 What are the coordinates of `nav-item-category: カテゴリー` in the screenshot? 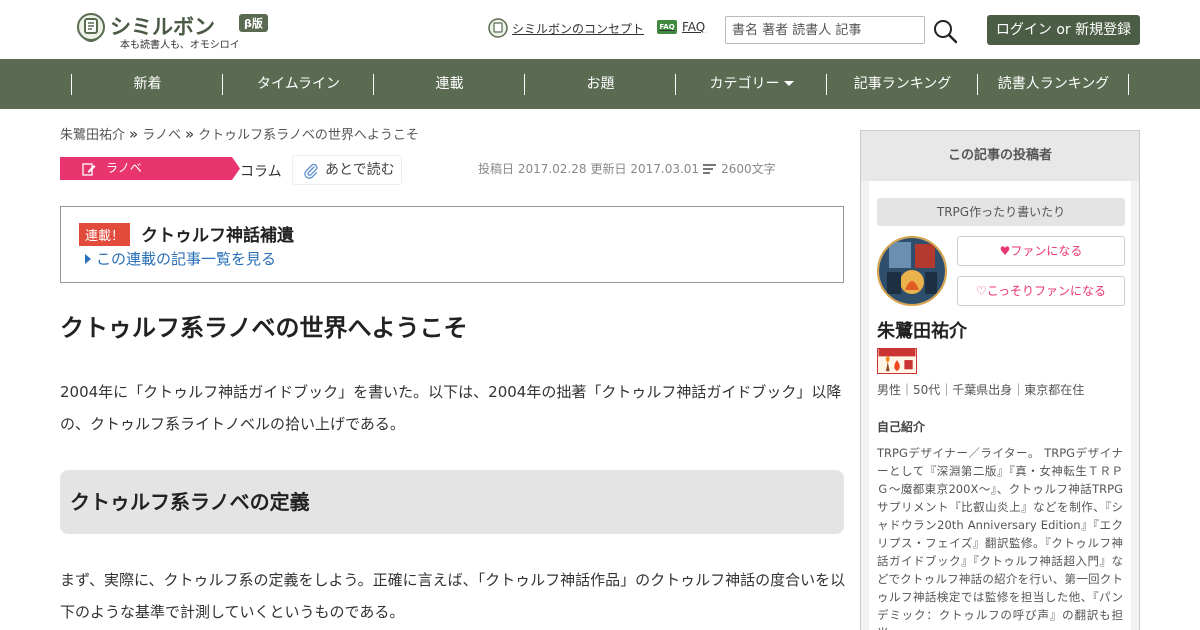 It's located at (751, 84).